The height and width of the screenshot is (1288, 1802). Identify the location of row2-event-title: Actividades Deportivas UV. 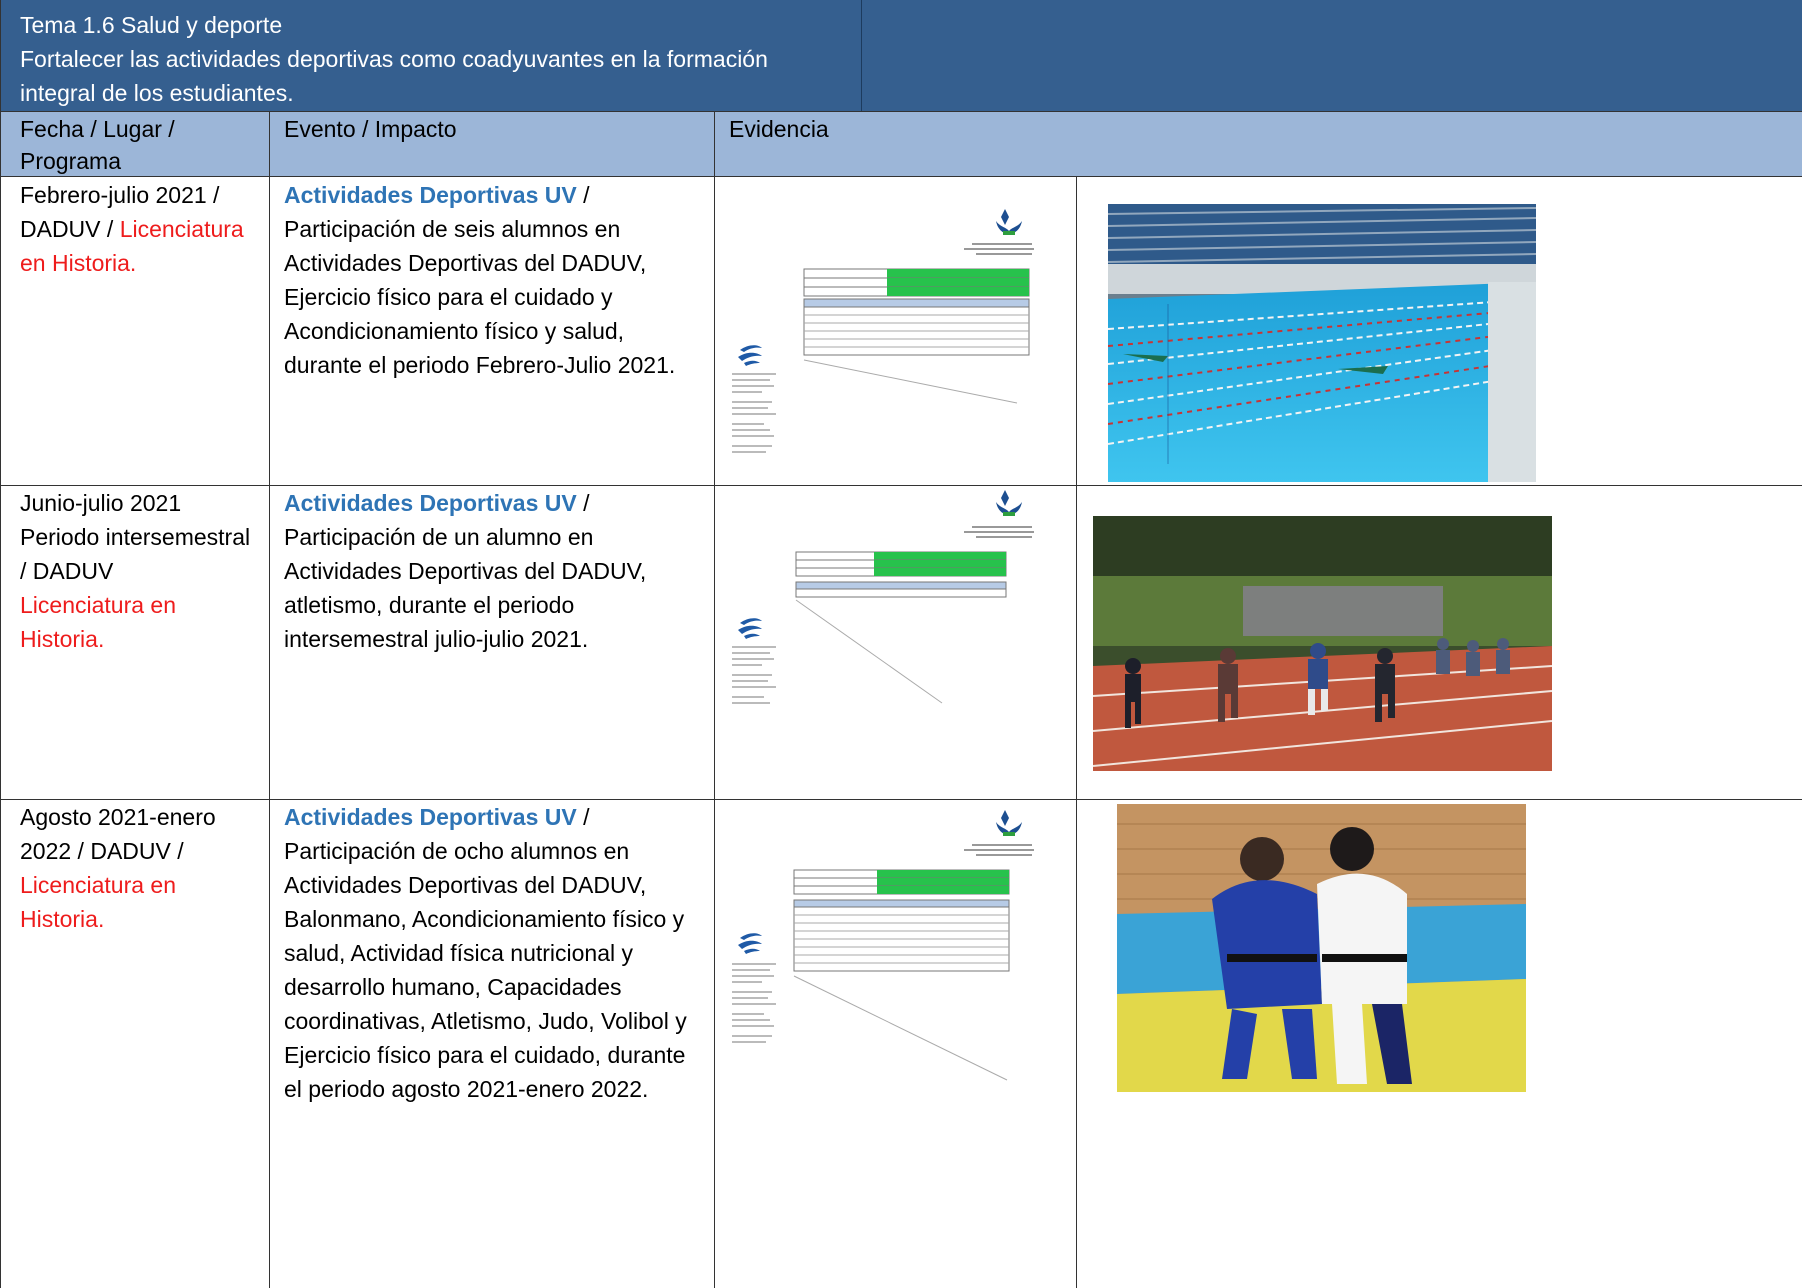
(430, 503).